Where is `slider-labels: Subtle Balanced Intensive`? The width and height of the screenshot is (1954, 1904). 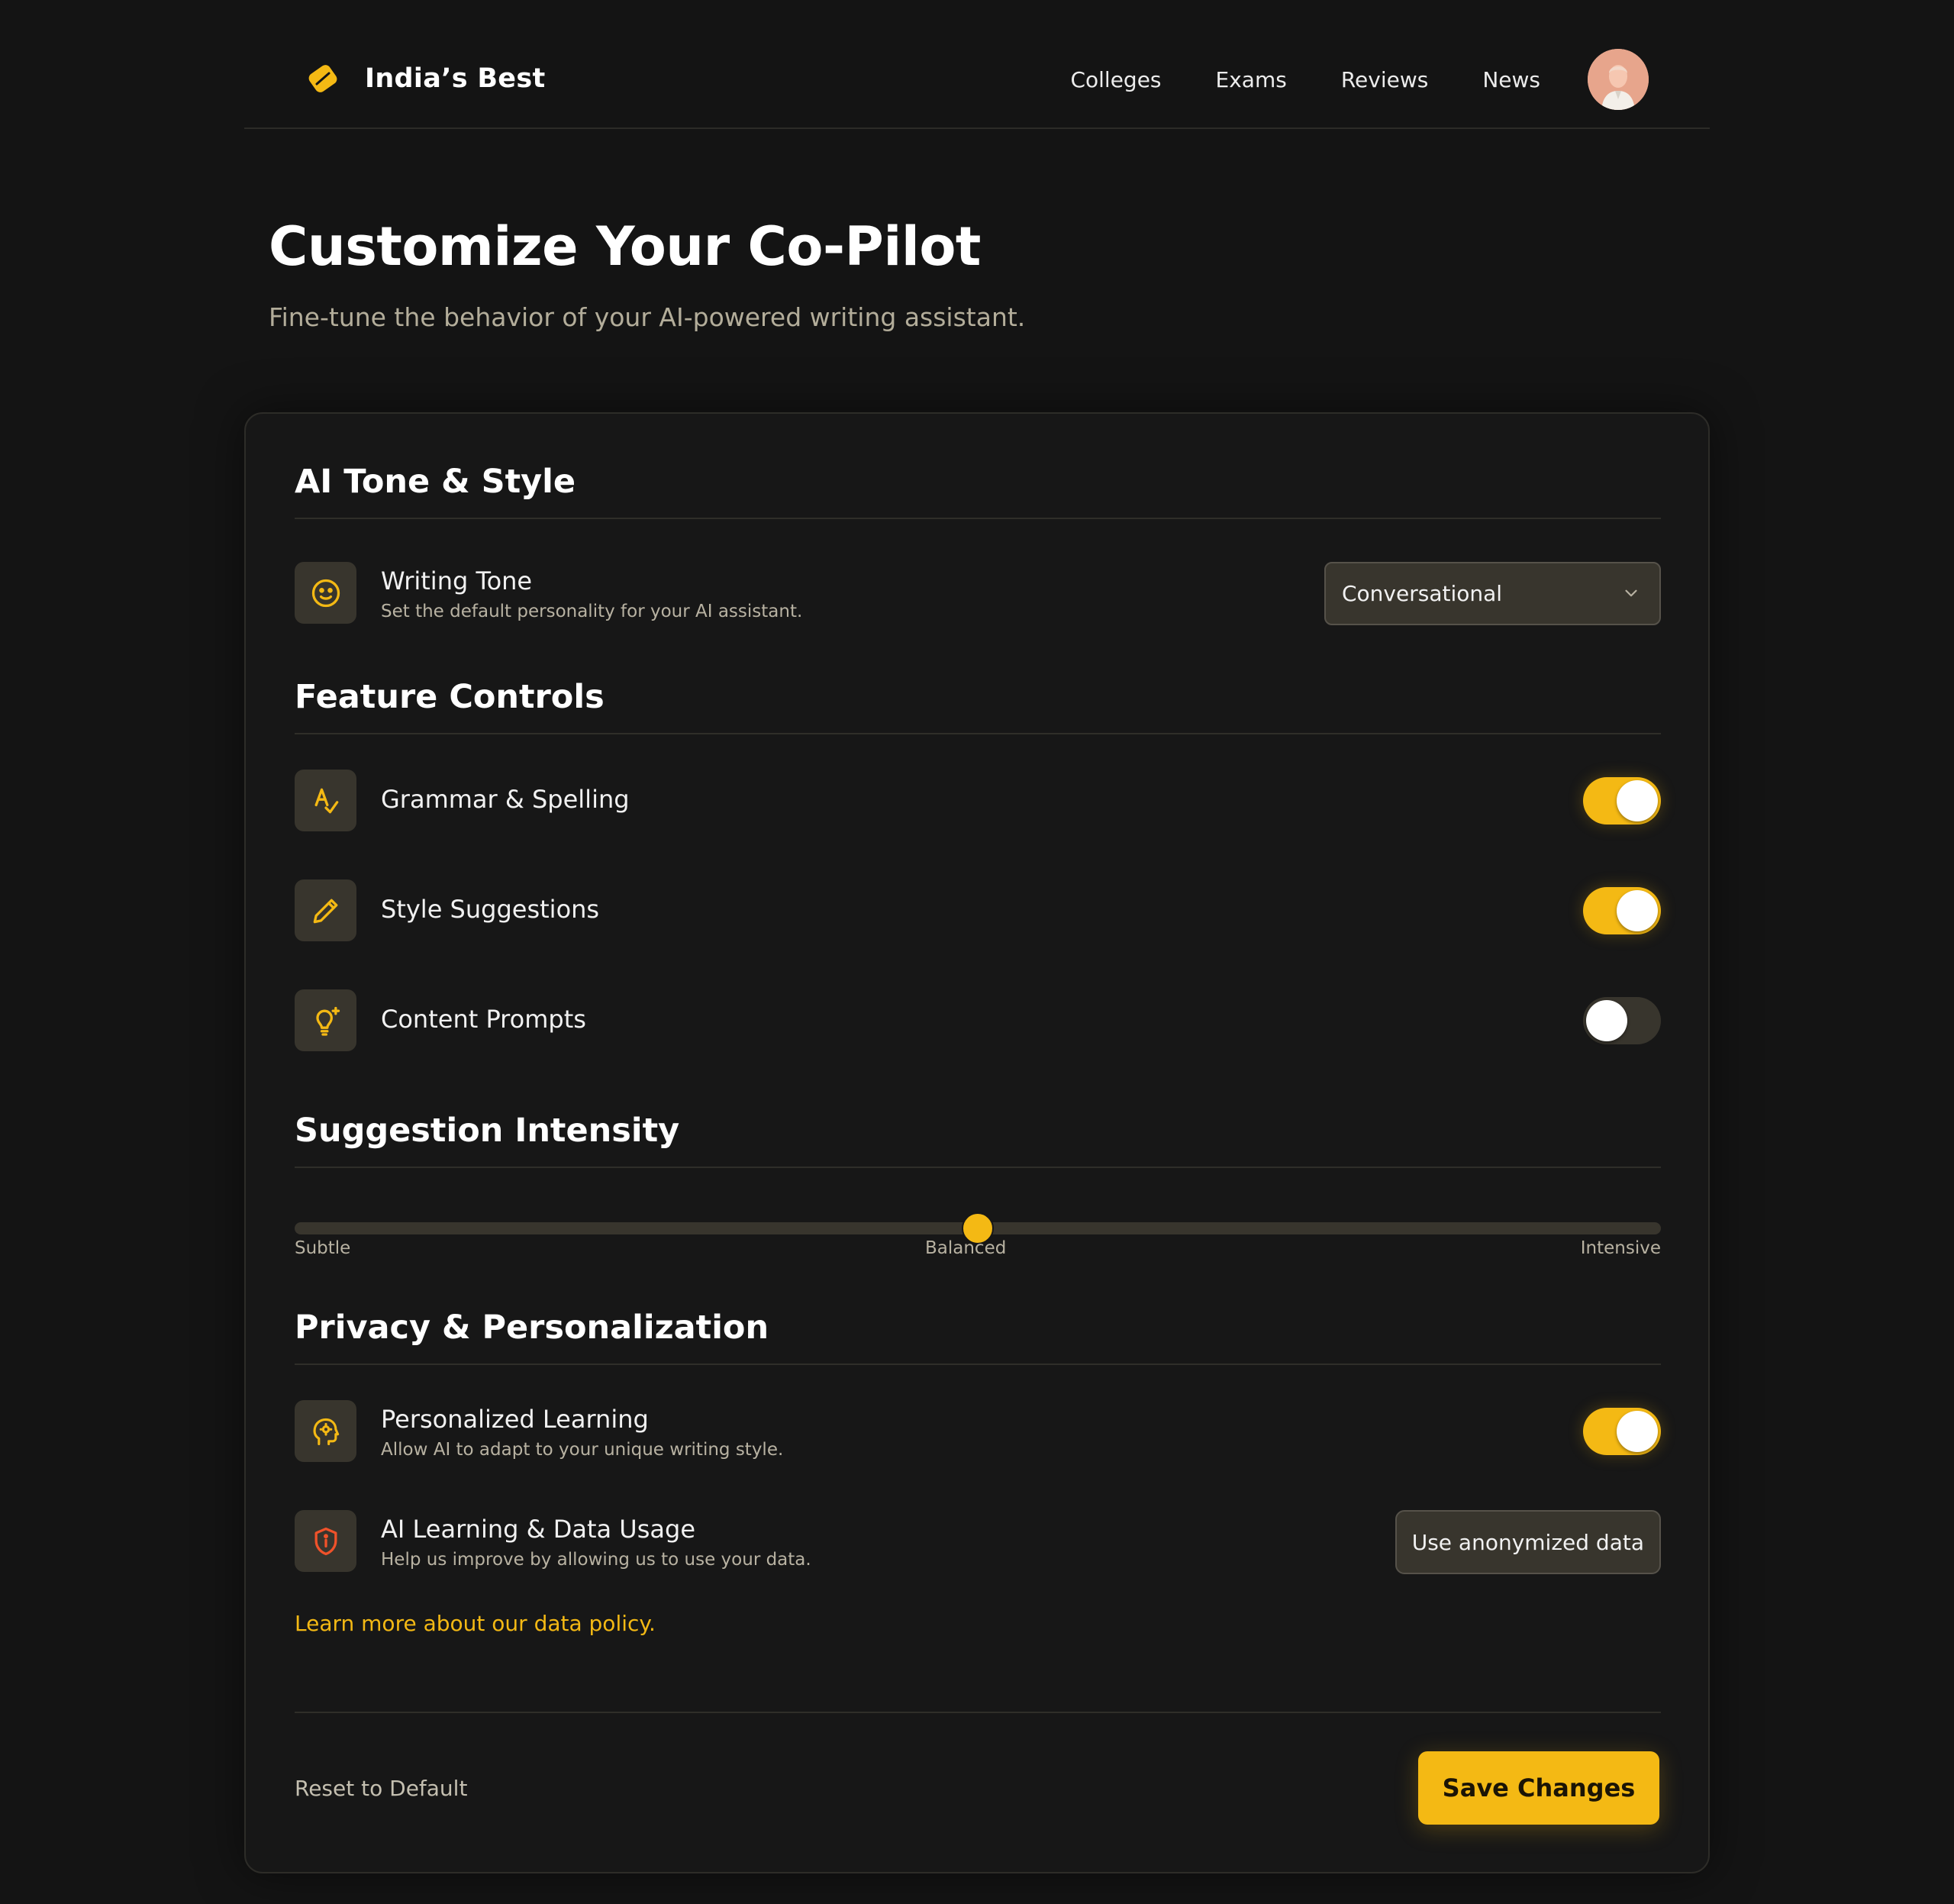
slider-labels: Subtle Balanced Intensive is located at coordinates (978, 1253).